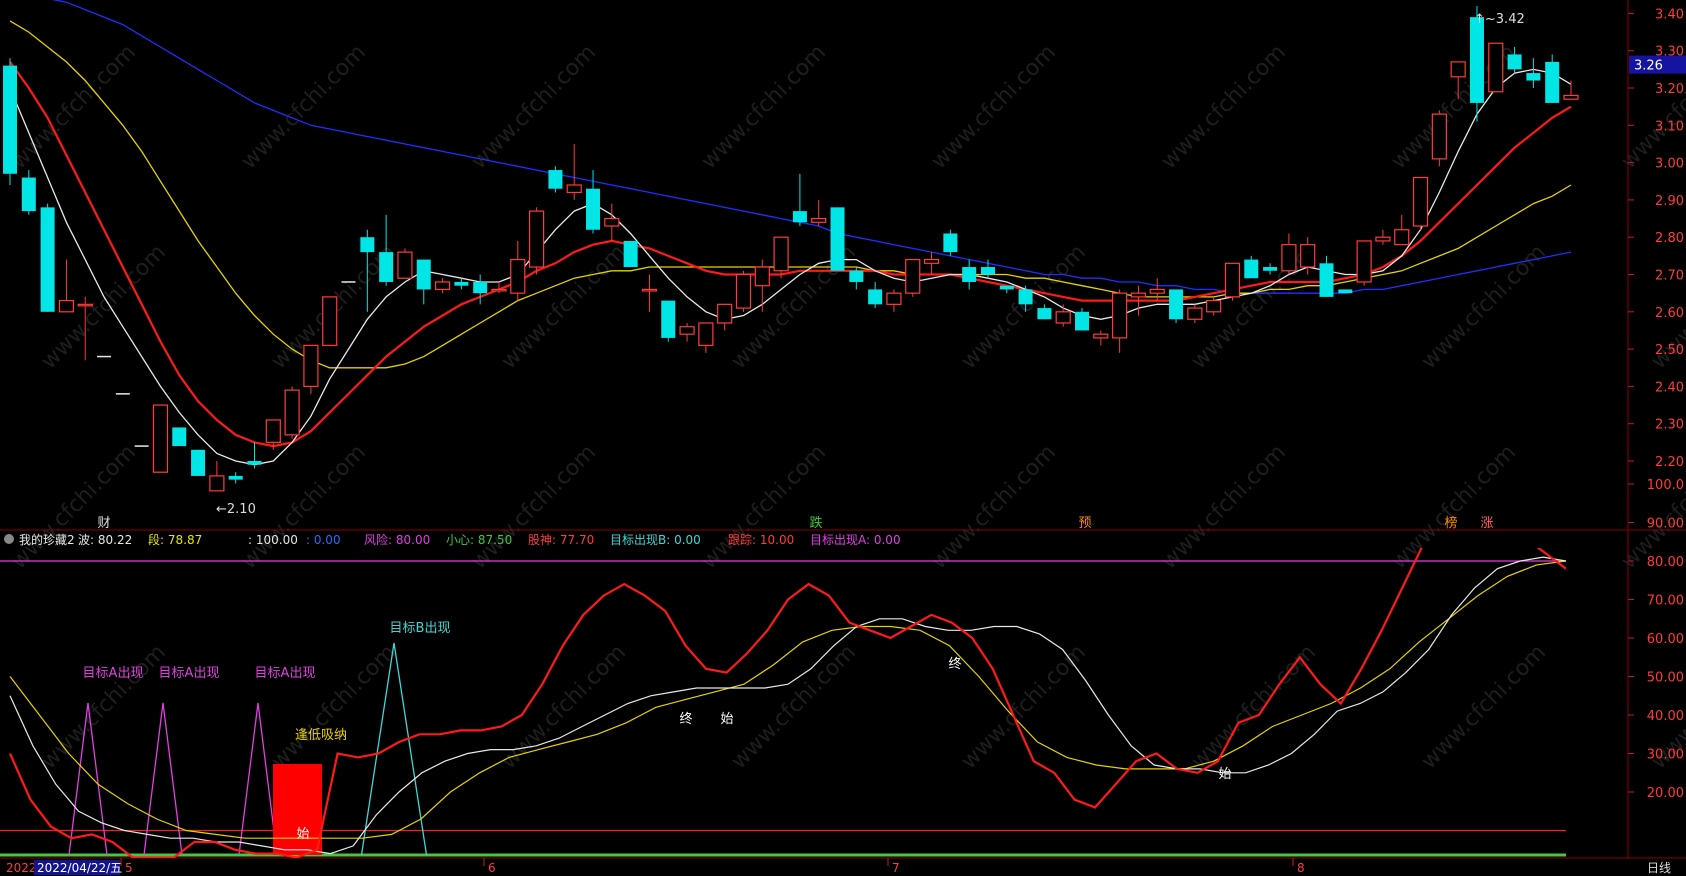 The height and width of the screenshot is (876, 1686). I want to click on indicator-value: 目标出现A: 0.00, so click(855, 540).